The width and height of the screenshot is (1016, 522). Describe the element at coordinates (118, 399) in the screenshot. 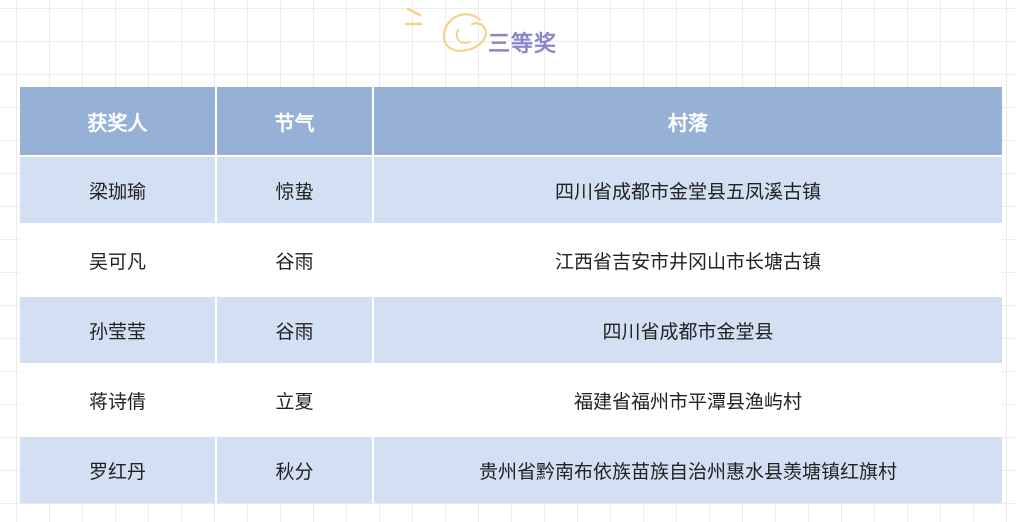

I see `winner-cell: 蒋诗倩` at that location.